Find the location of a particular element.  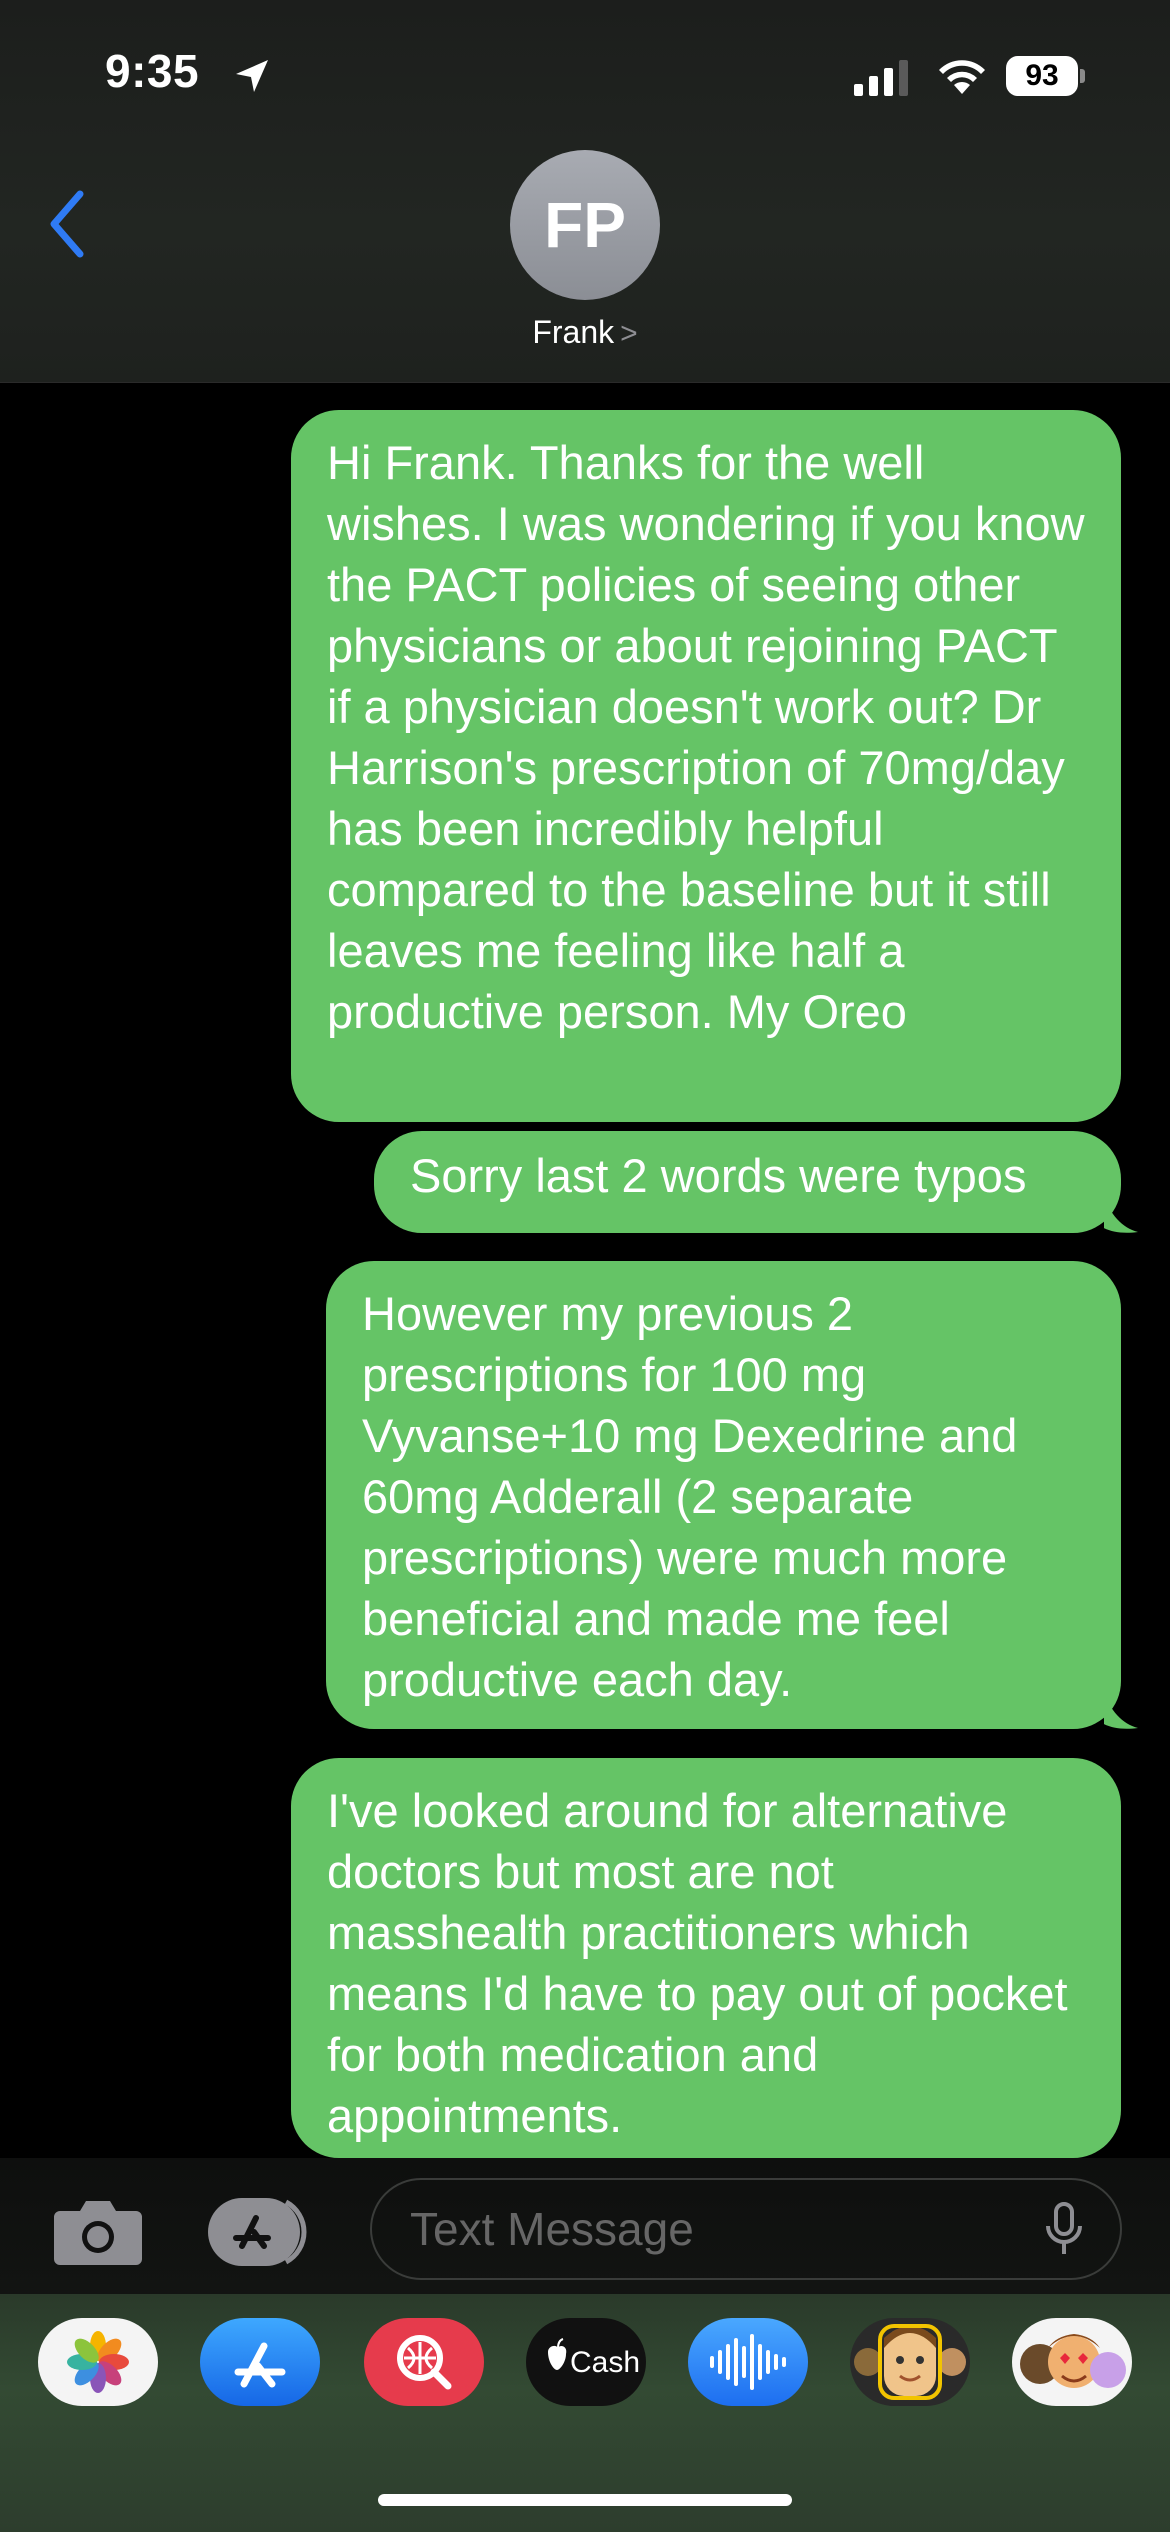

photos-app-icon is located at coordinates (98, 2362).